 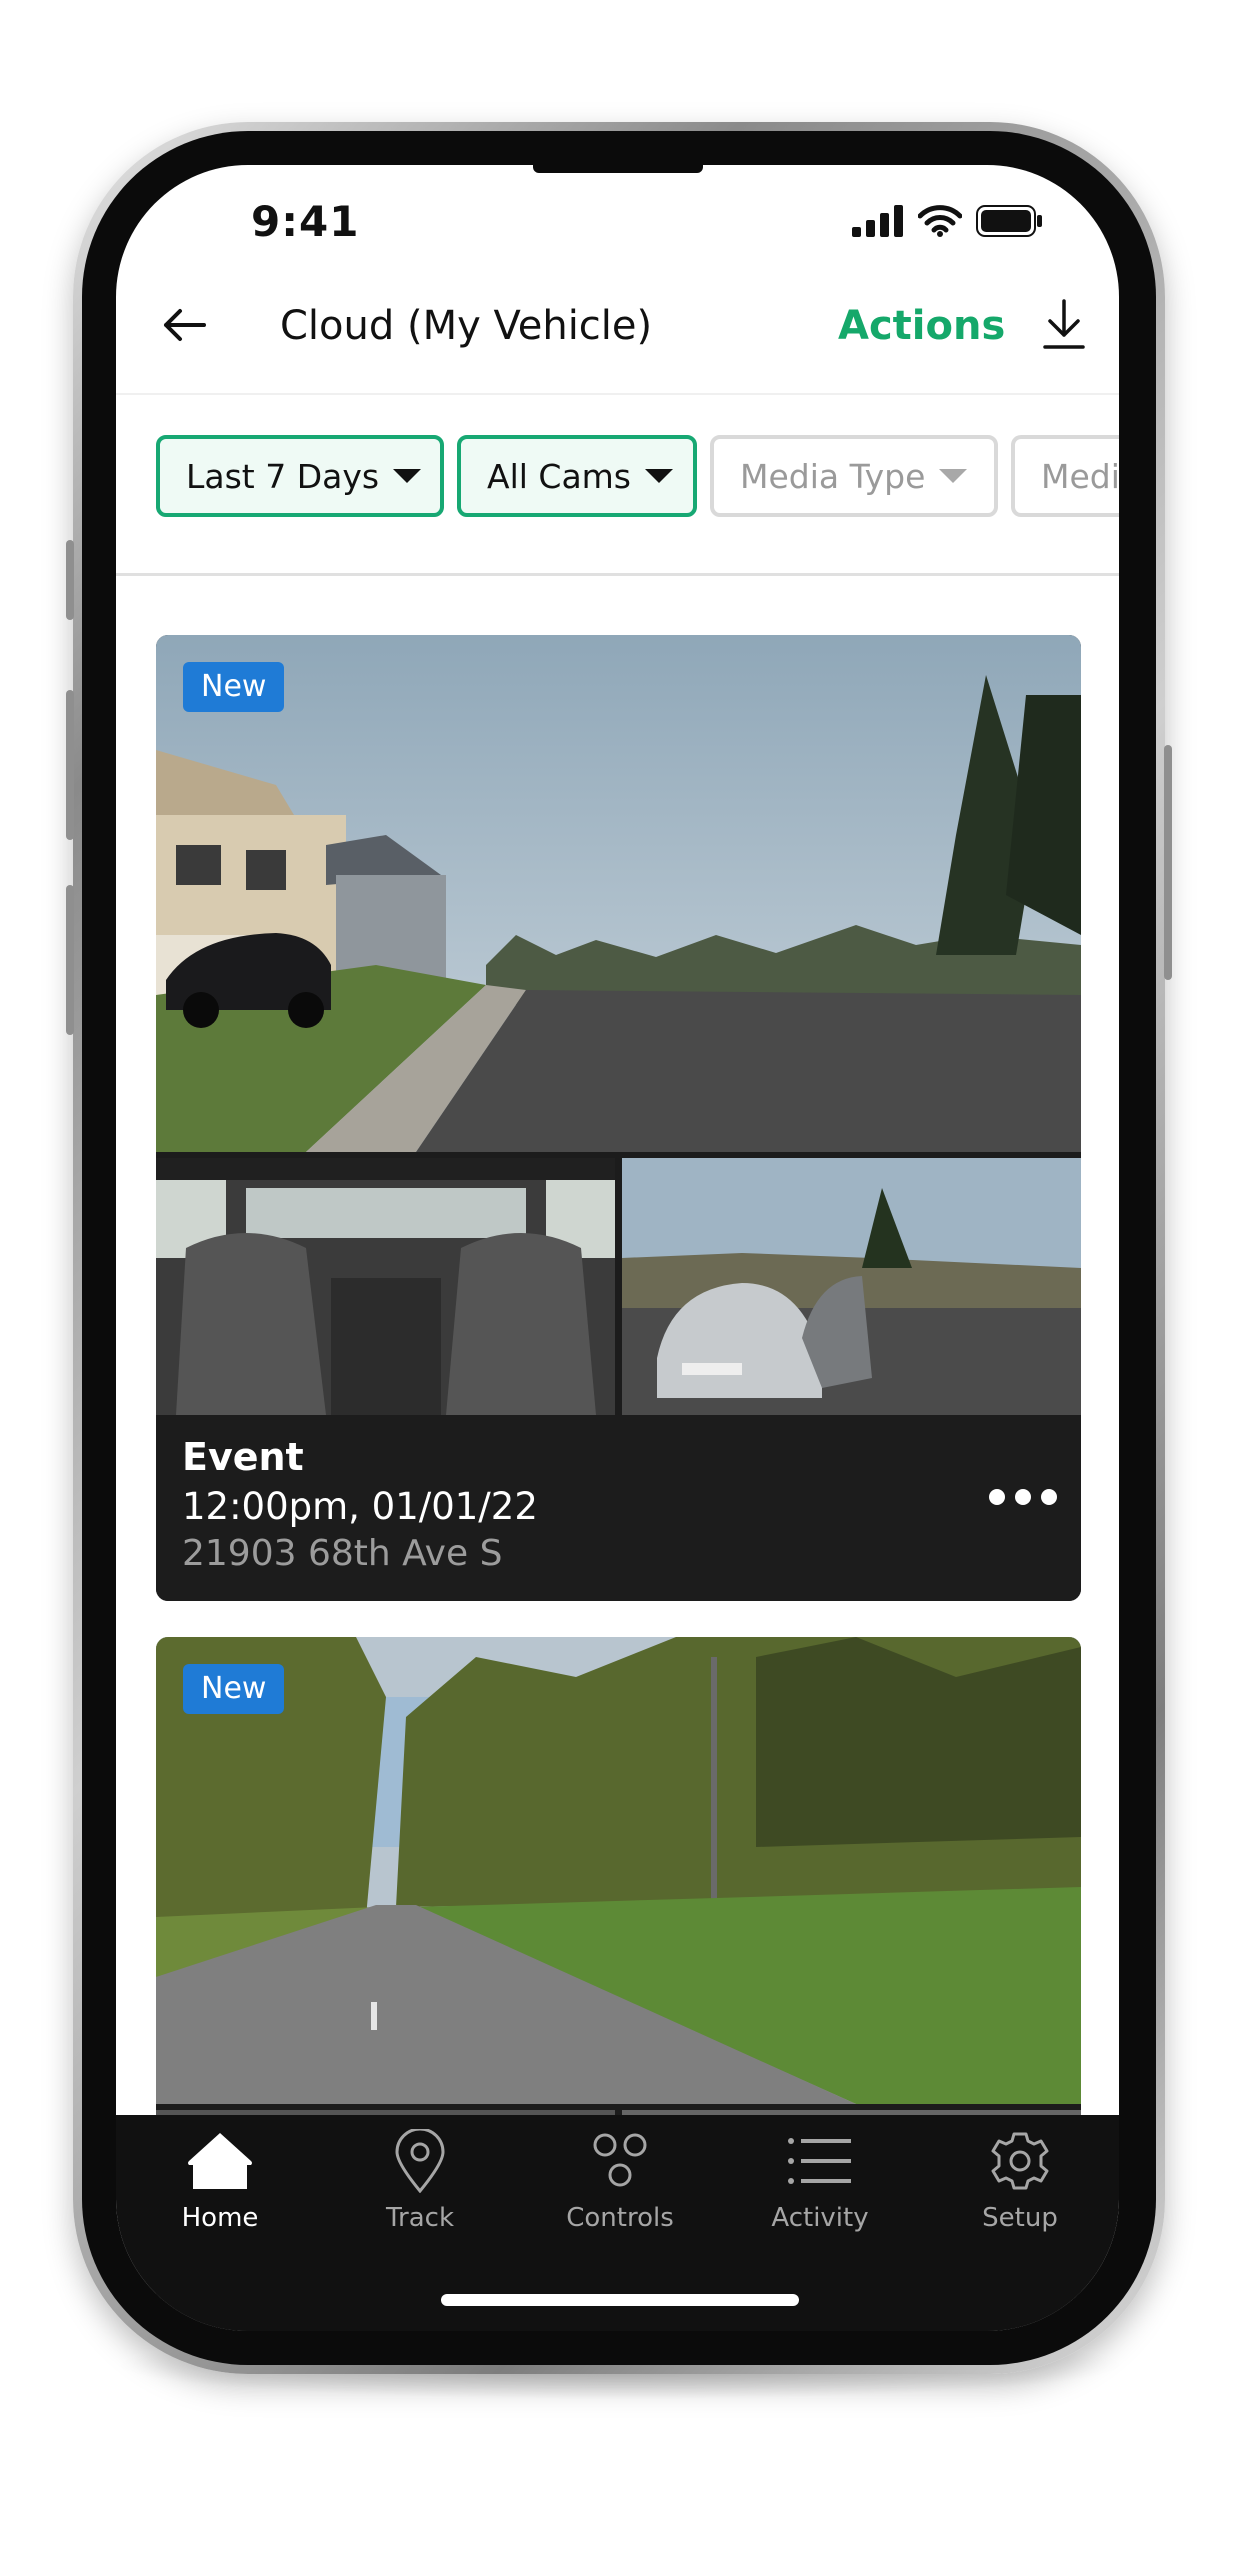 I want to click on back-arrow-icon, so click(x=185, y=325).